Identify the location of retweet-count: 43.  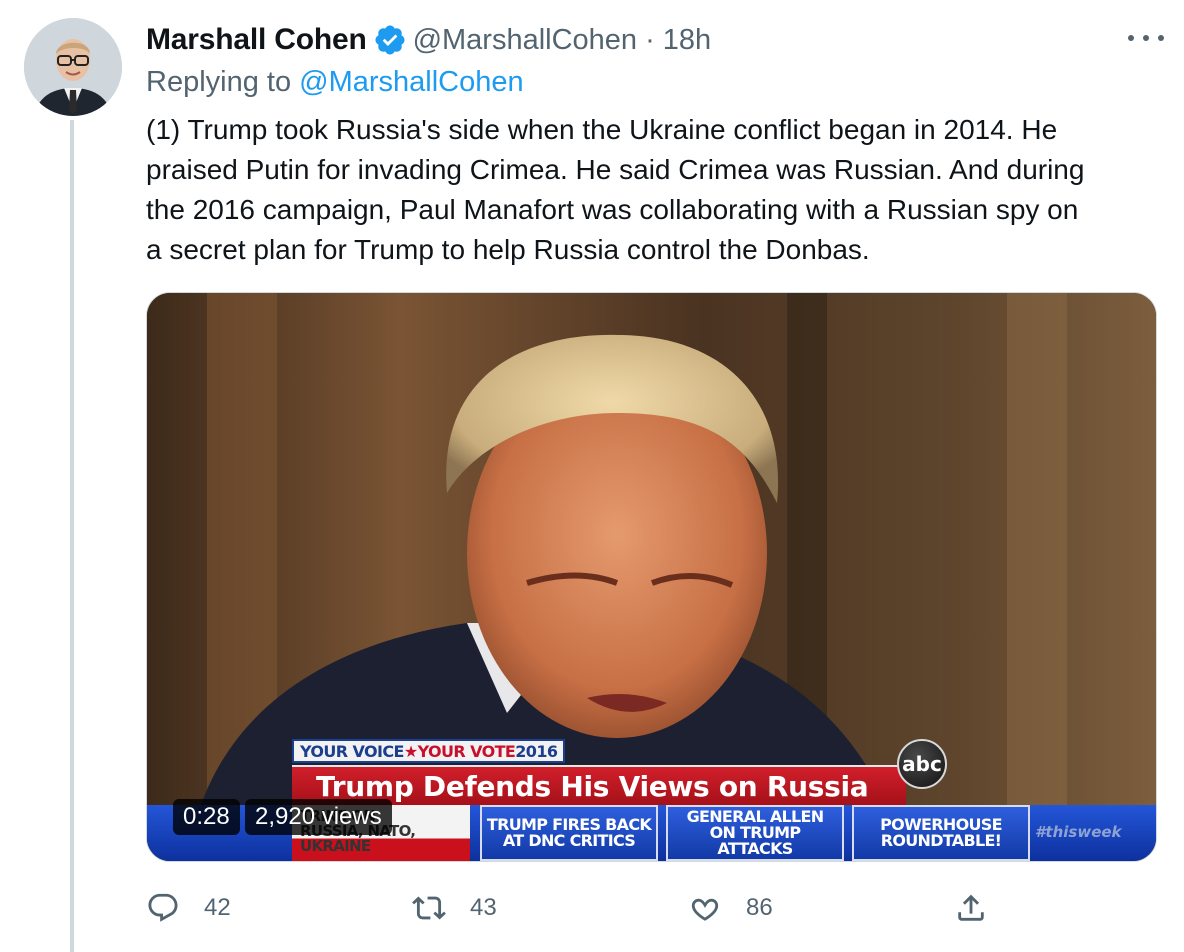
(483, 907).